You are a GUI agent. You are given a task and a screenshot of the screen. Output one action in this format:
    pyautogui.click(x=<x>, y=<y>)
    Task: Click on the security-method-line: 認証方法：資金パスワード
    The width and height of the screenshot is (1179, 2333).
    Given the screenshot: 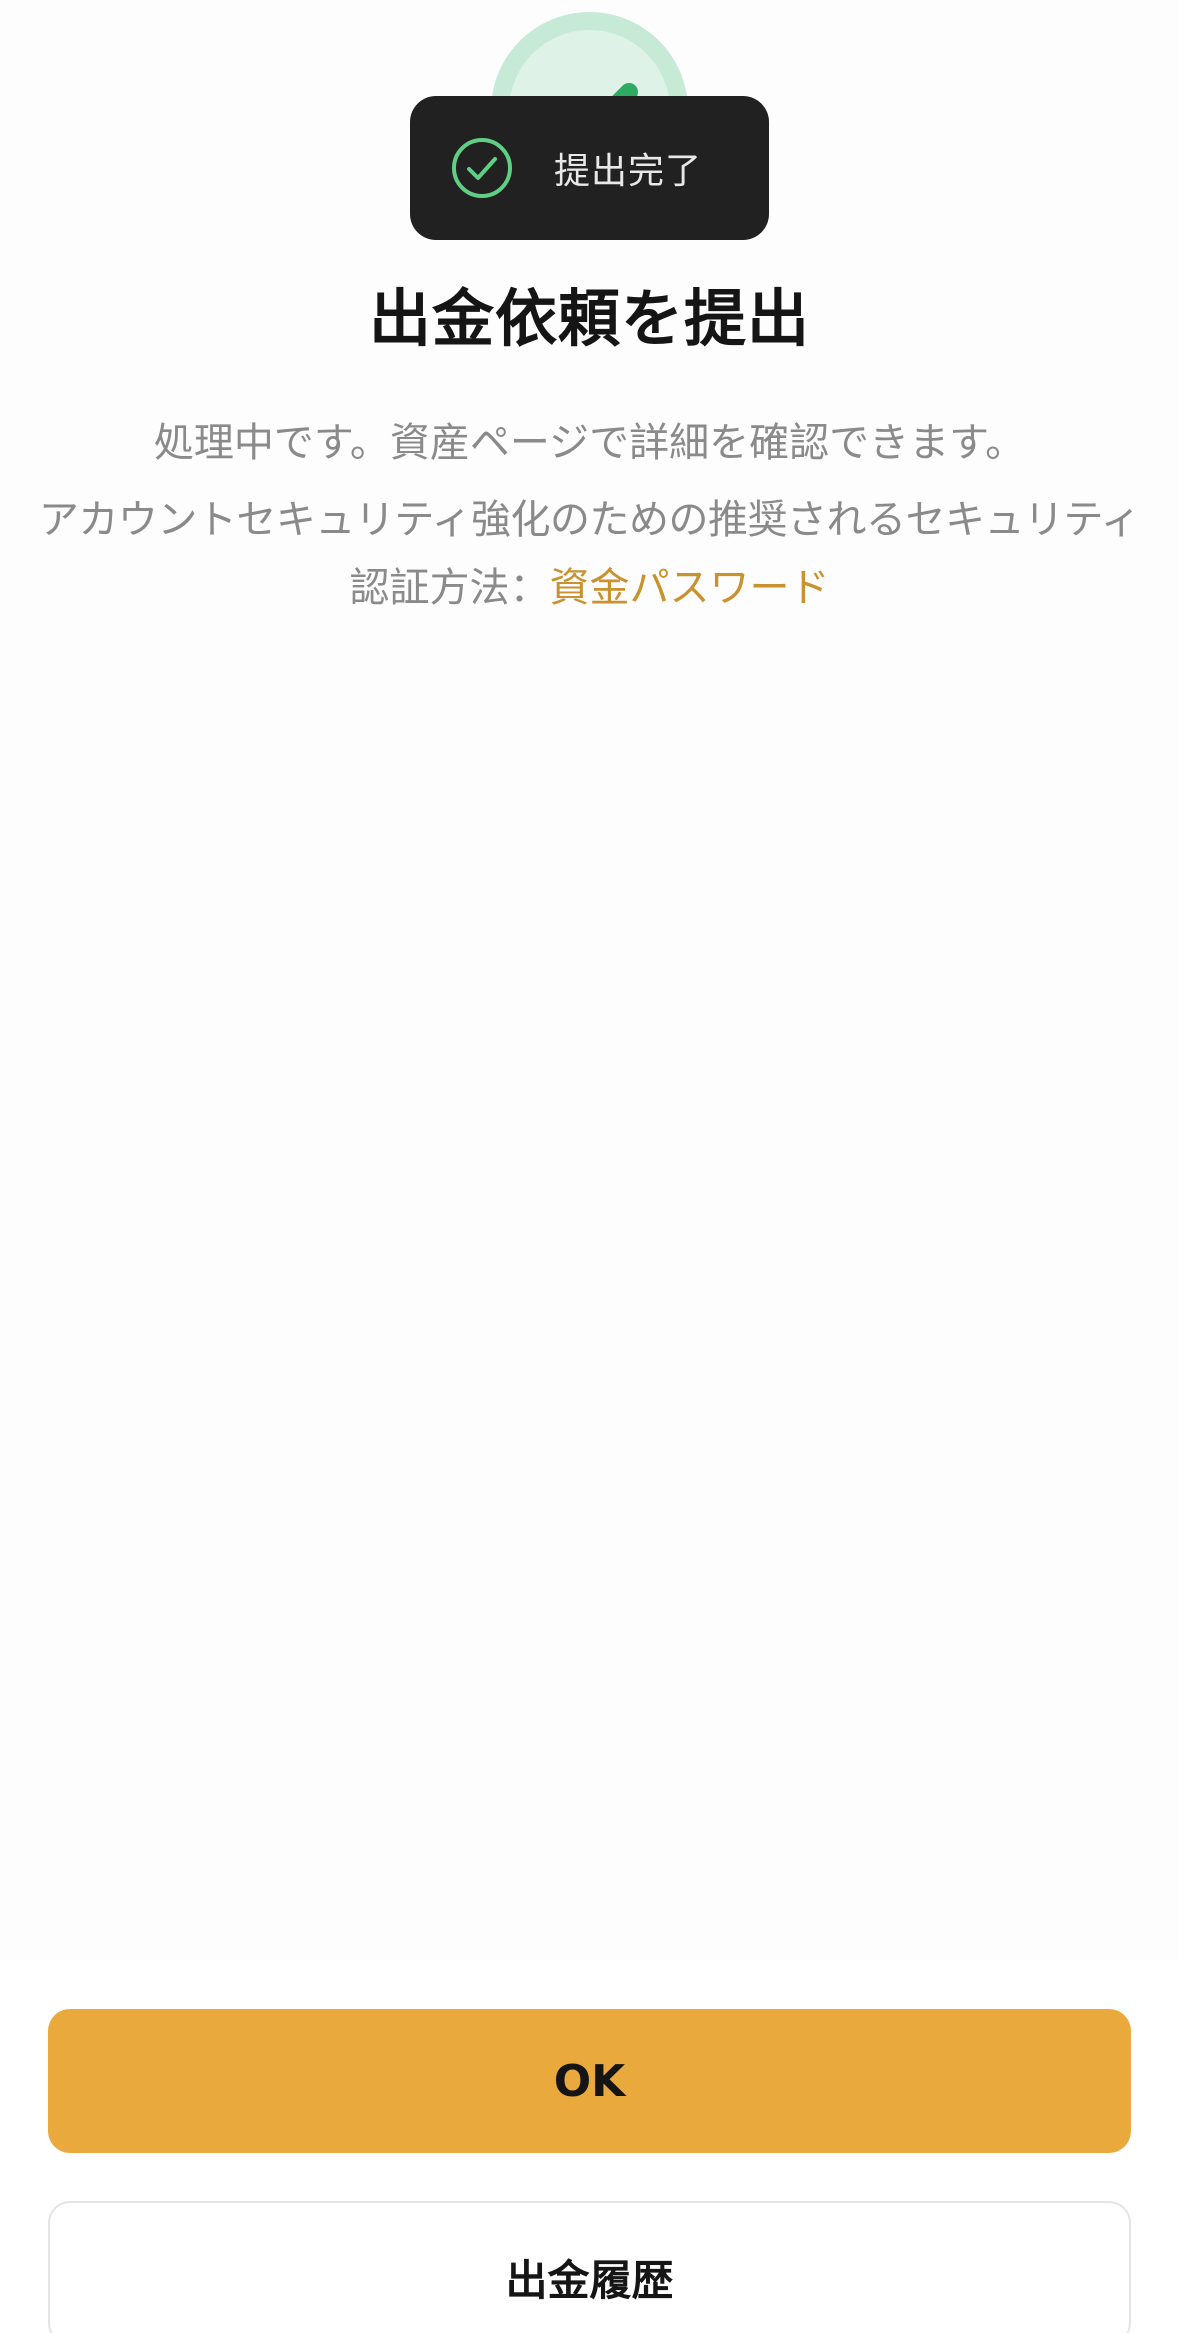 What is the action you would take?
    pyautogui.click(x=589, y=584)
    